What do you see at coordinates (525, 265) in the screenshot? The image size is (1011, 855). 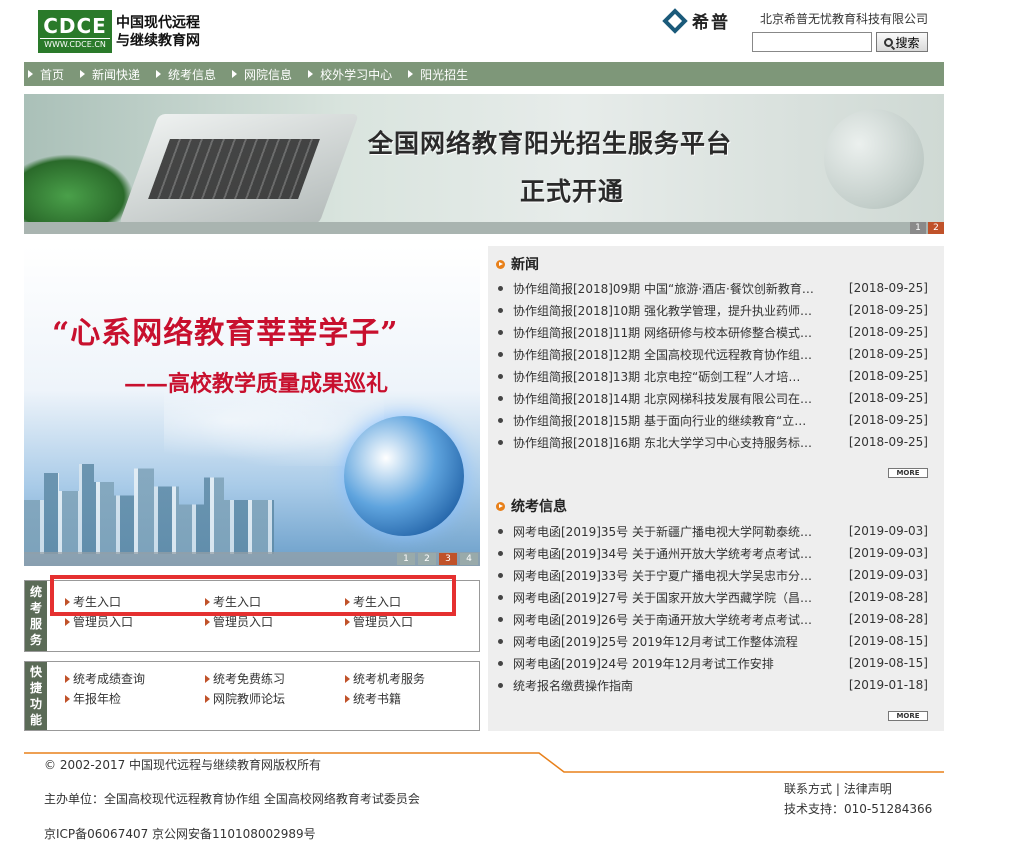 I see `heading-label: 新闻` at bounding box center [525, 265].